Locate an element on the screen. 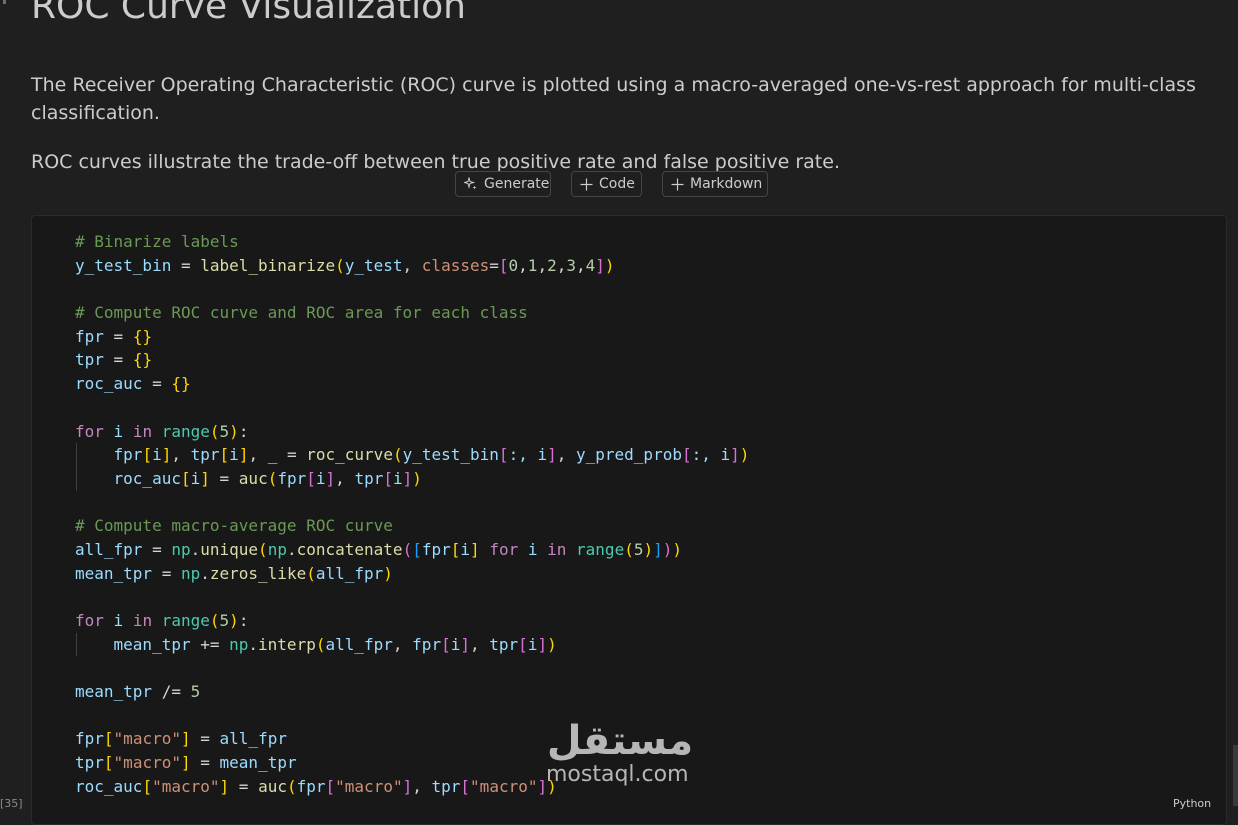 The width and height of the screenshot is (1238, 825). code-token: concatenate is located at coordinates (349, 549).